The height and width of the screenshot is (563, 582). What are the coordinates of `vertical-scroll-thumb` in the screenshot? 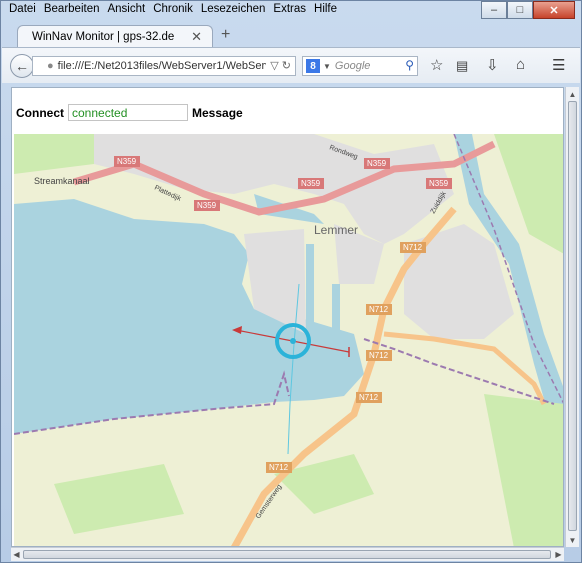 It's located at (572, 316).